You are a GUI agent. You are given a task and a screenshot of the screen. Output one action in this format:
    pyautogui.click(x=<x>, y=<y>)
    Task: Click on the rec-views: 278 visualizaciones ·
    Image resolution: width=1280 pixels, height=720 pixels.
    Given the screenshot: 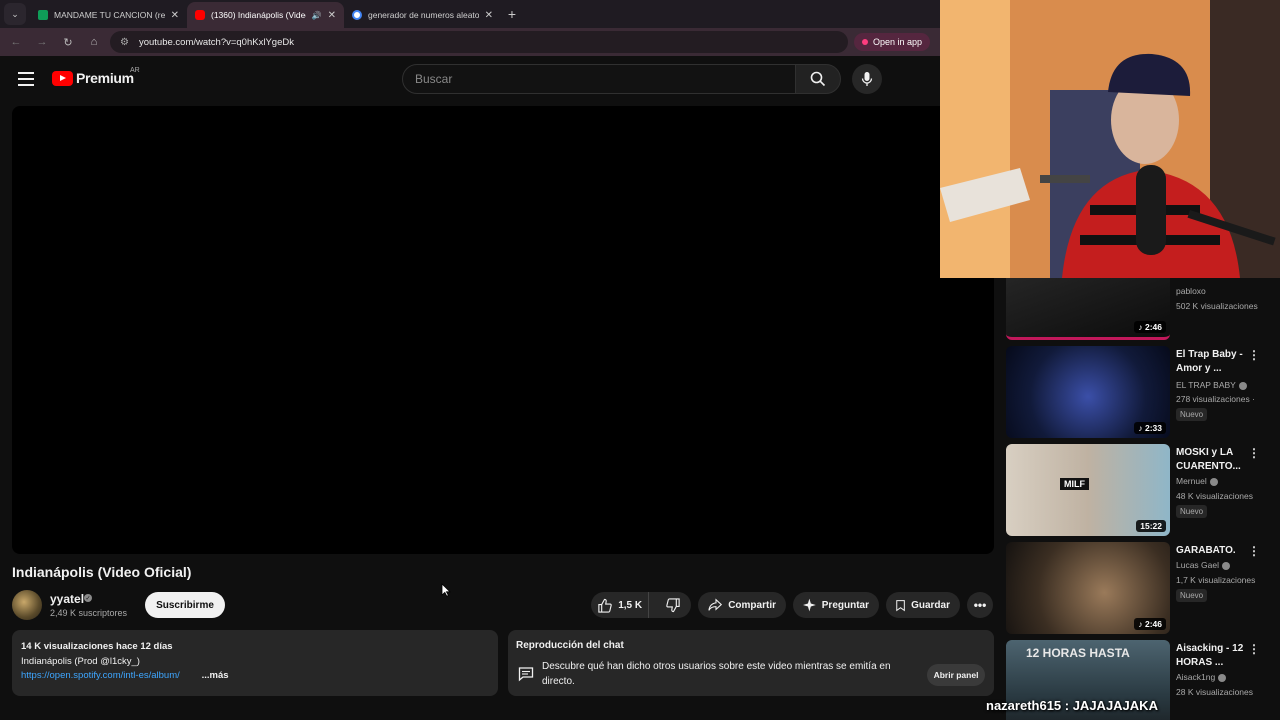 What is the action you would take?
    pyautogui.click(x=1215, y=399)
    